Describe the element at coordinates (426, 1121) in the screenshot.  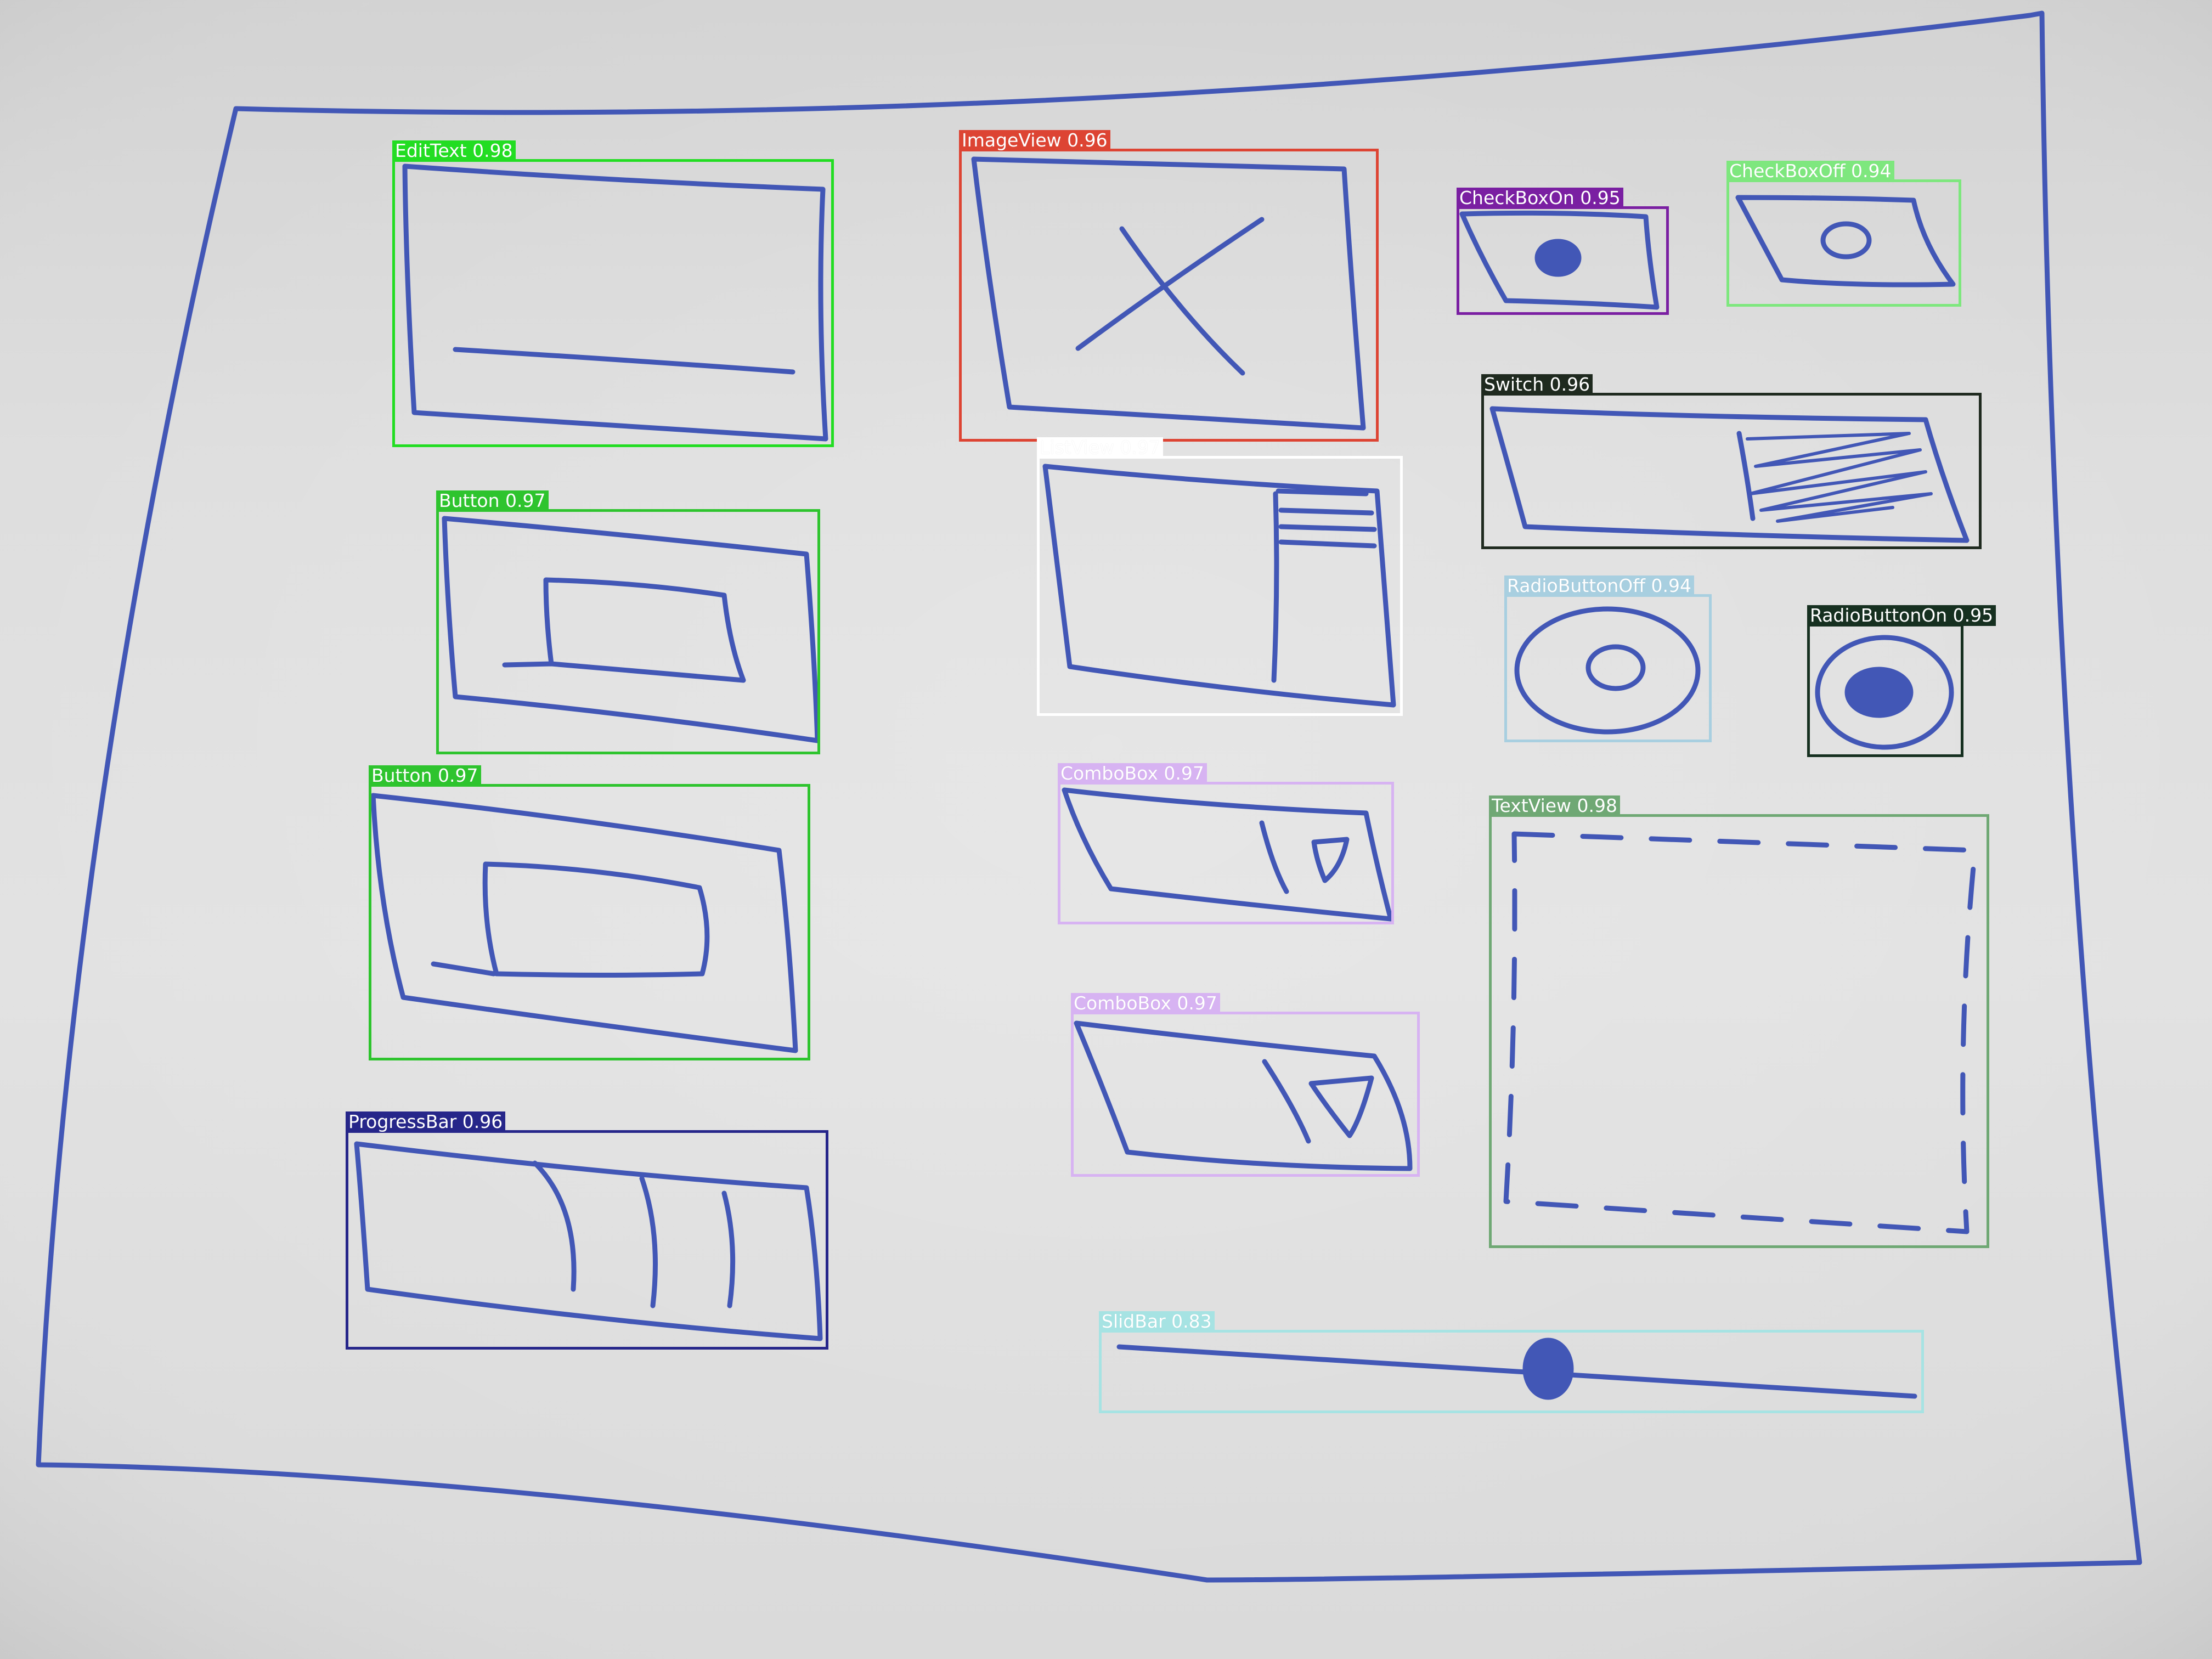
I see `detection-label: ProgressBar 0.96` at that location.